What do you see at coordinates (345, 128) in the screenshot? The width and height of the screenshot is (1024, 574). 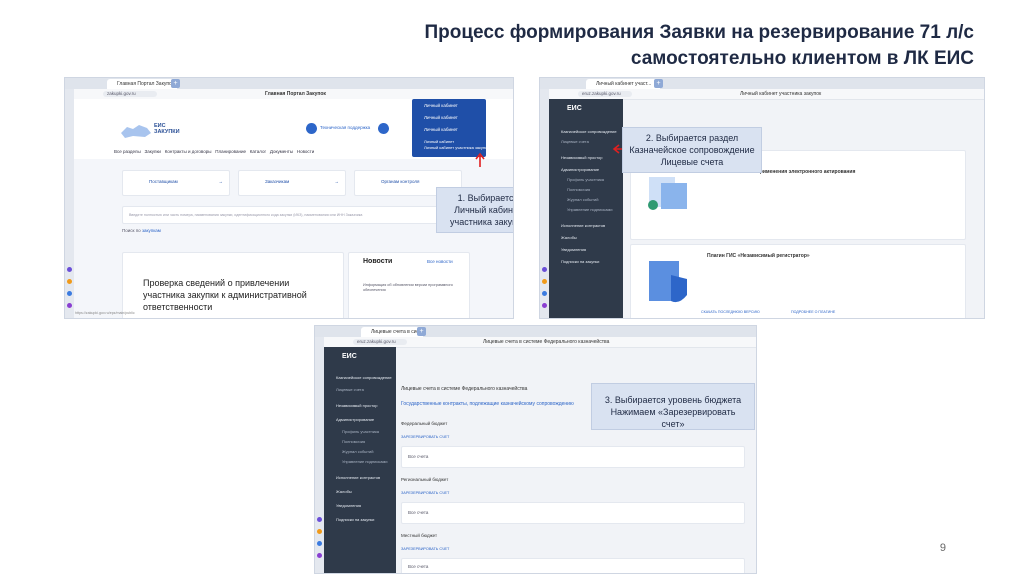 I see `tech-support-link: Техническая поддержка` at bounding box center [345, 128].